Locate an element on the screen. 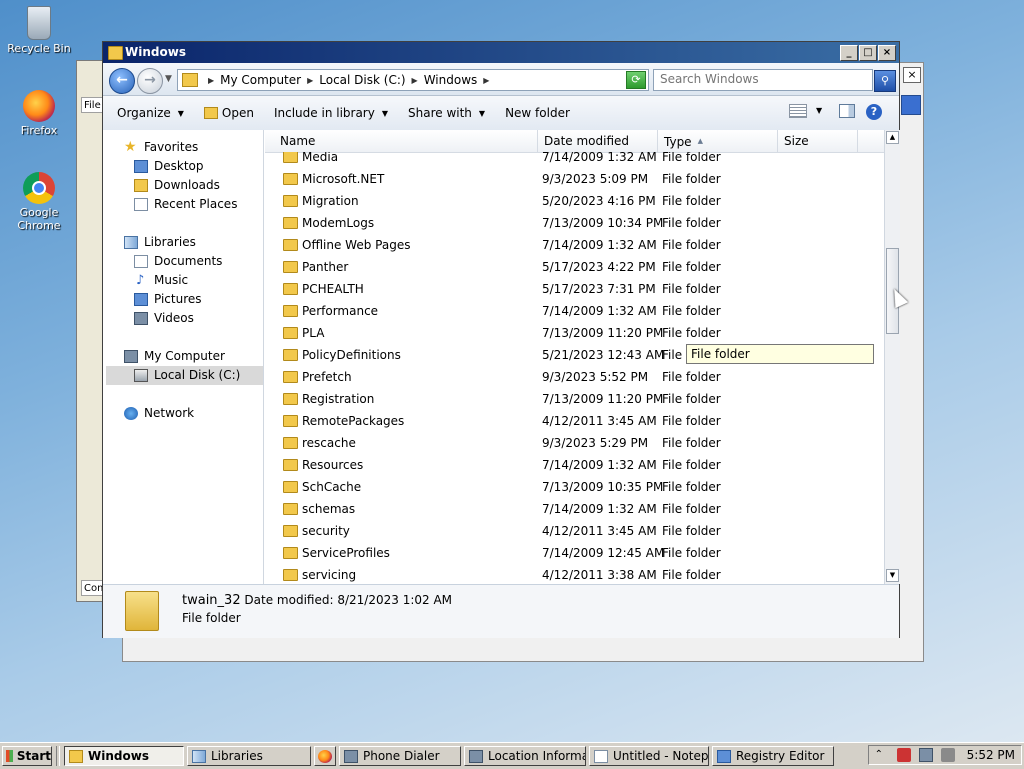  maximize-button: □ is located at coordinates (868, 53).